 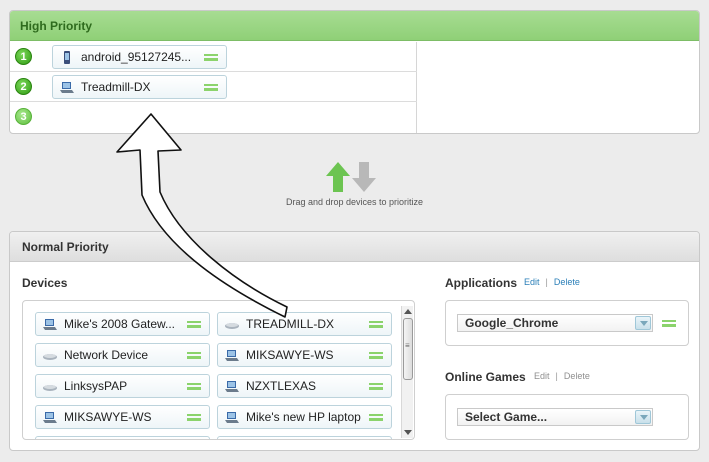 I want to click on application-select: Google_Chrome, so click(x=555, y=323).